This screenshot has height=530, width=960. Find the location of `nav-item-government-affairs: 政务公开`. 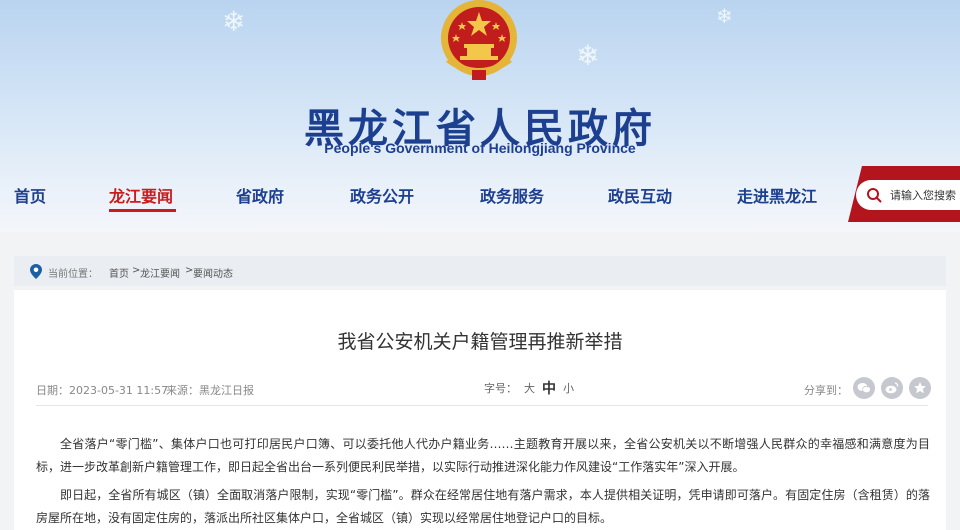

nav-item-government-affairs: 政务公开 is located at coordinates (382, 195).